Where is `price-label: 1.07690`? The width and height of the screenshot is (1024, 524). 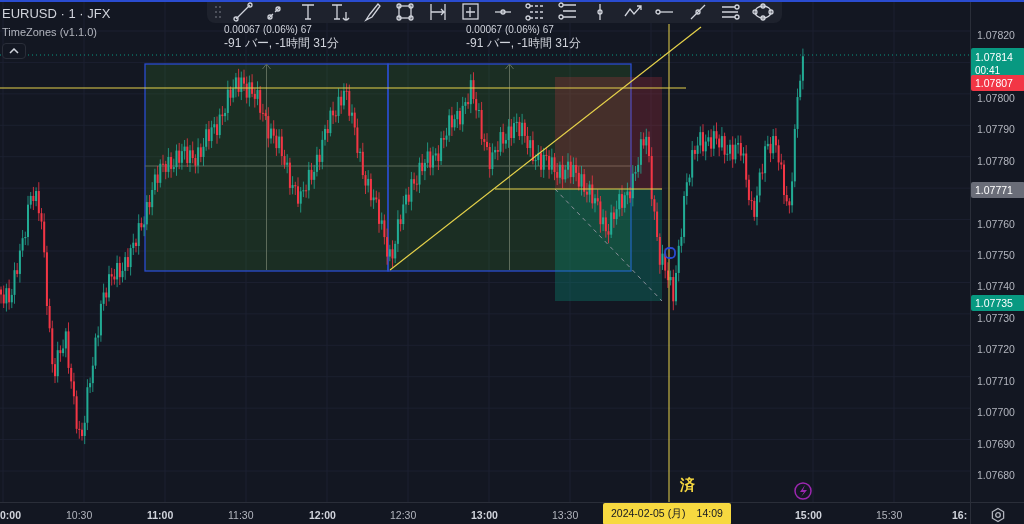
price-label: 1.07690 is located at coordinates (996, 443).